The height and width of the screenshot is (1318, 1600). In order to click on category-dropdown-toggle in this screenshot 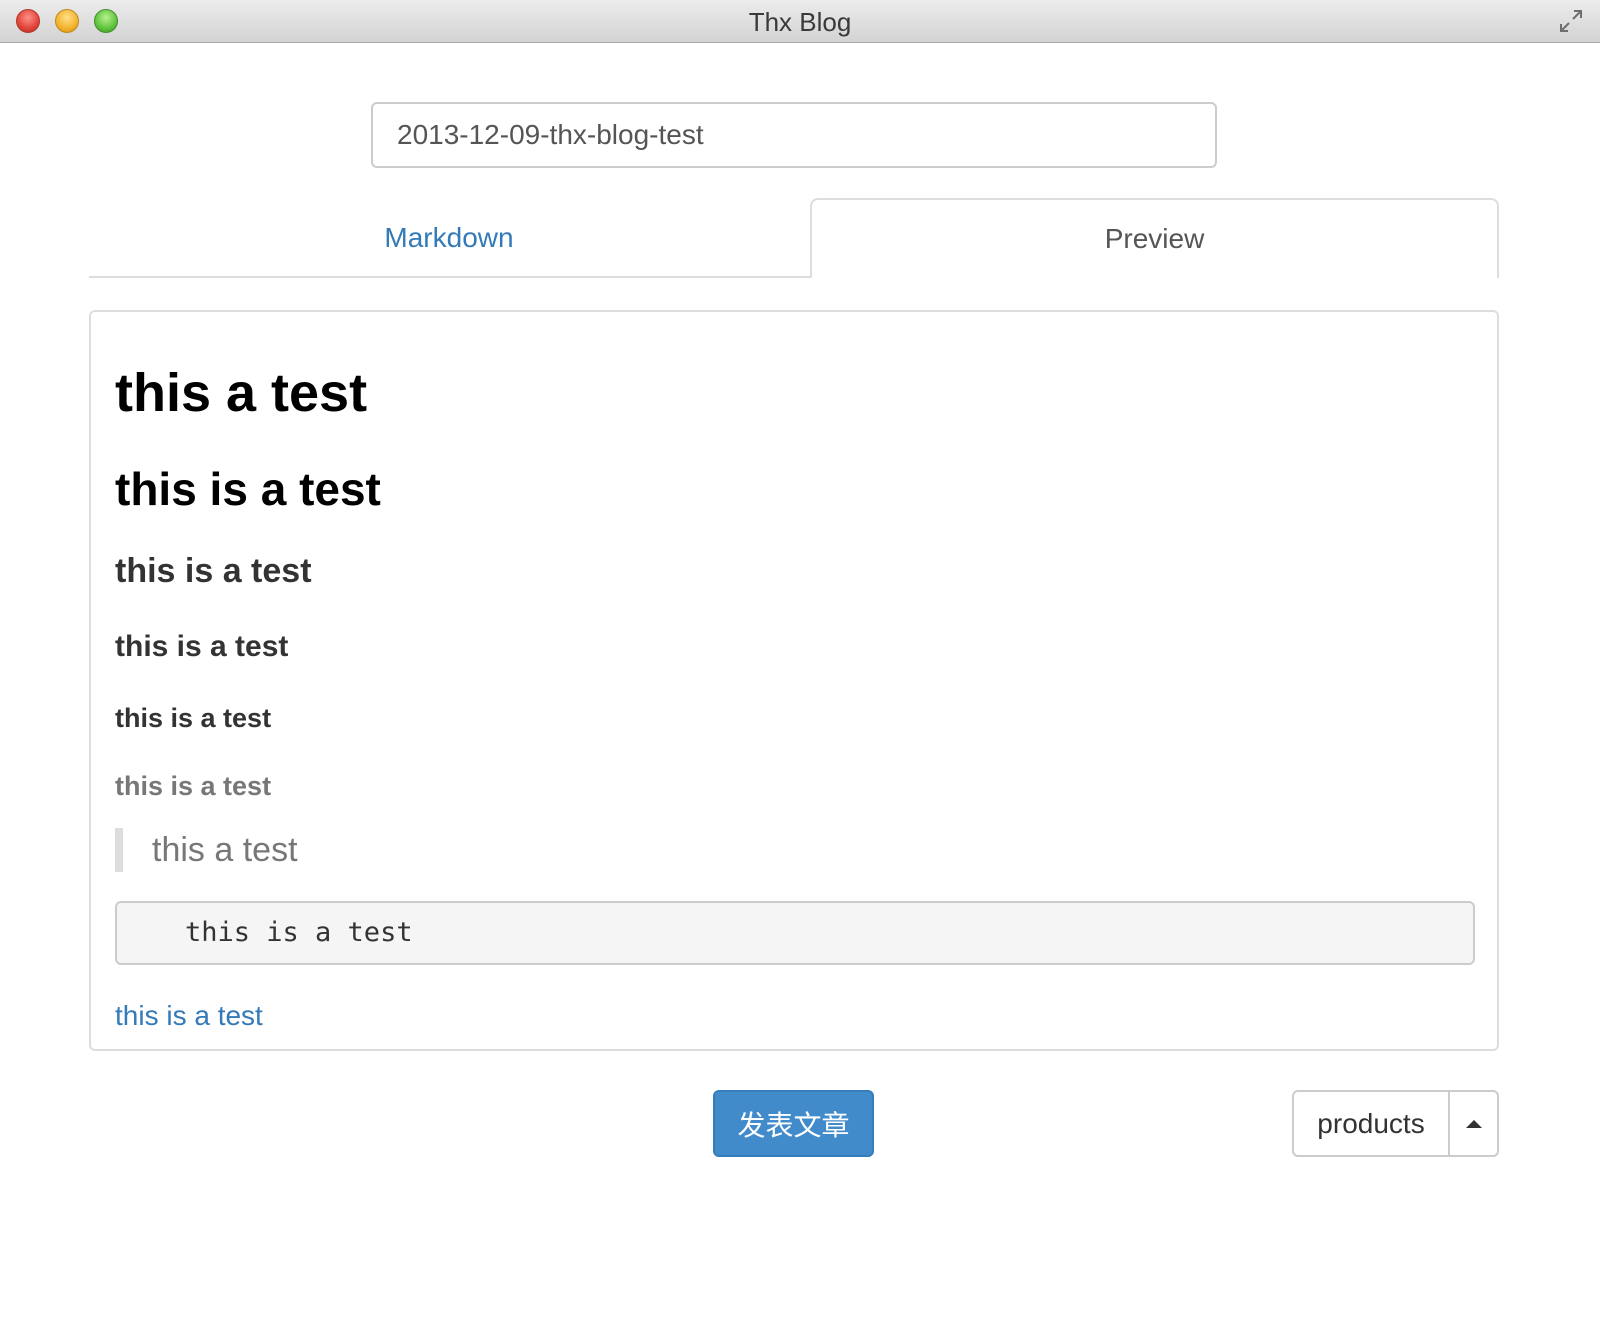, I will do `click(1473, 1123)`.